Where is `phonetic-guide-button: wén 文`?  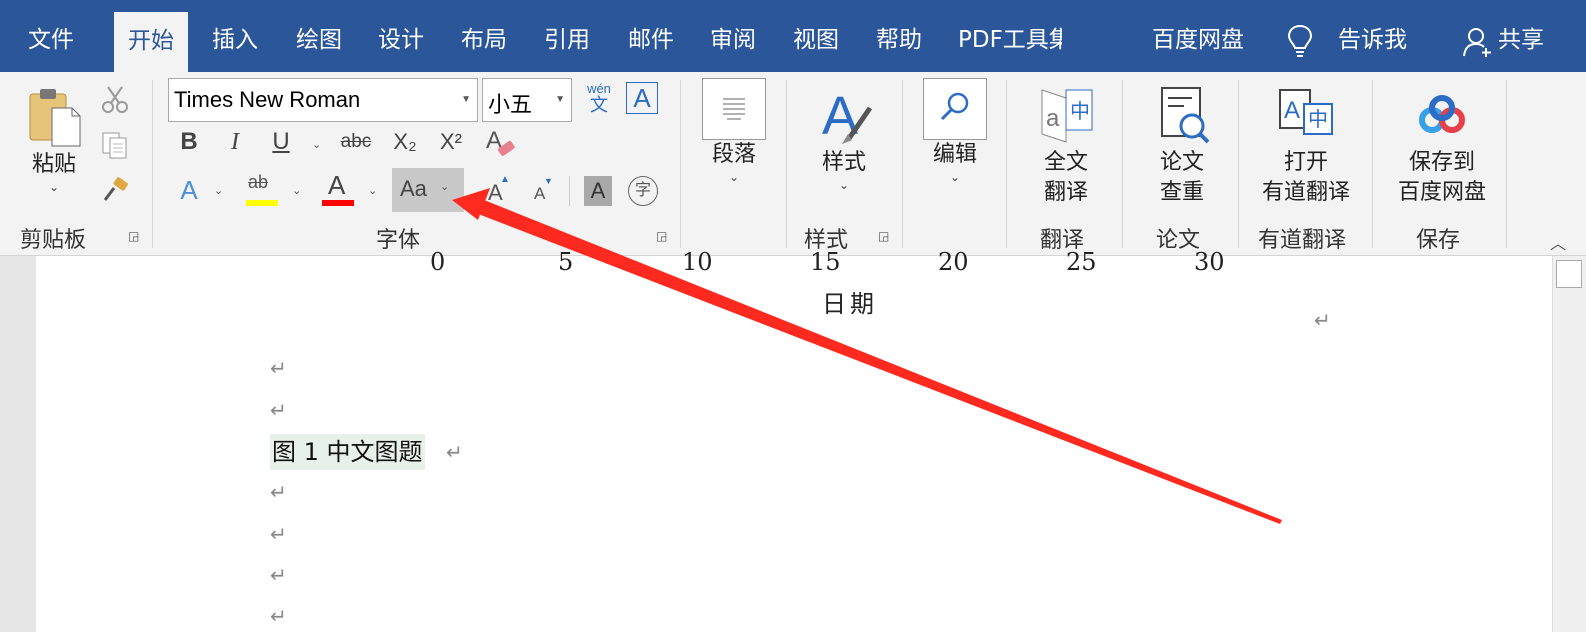
phonetic-guide-button: wén 文 is located at coordinates (599, 99).